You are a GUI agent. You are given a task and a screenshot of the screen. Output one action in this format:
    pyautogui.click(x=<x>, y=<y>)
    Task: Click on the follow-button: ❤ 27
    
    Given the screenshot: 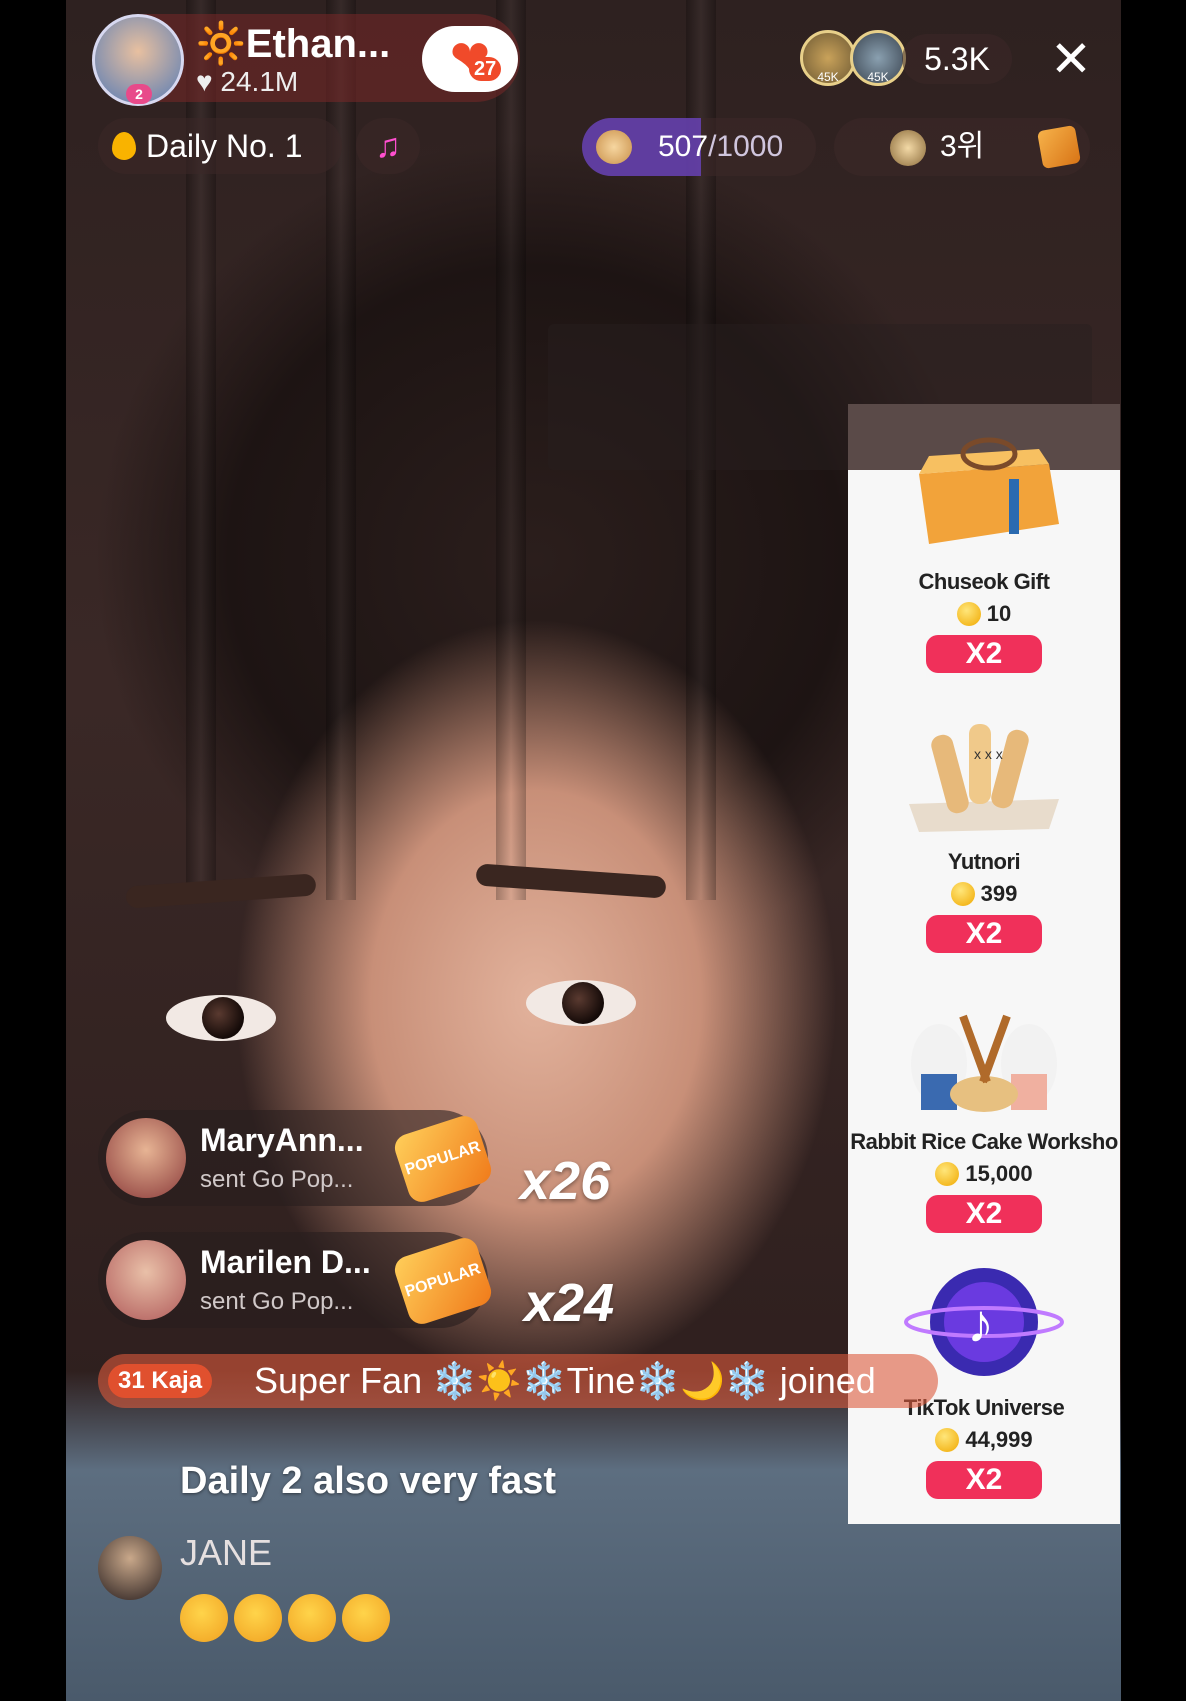 What is the action you would take?
    pyautogui.click(x=470, y=59)
    